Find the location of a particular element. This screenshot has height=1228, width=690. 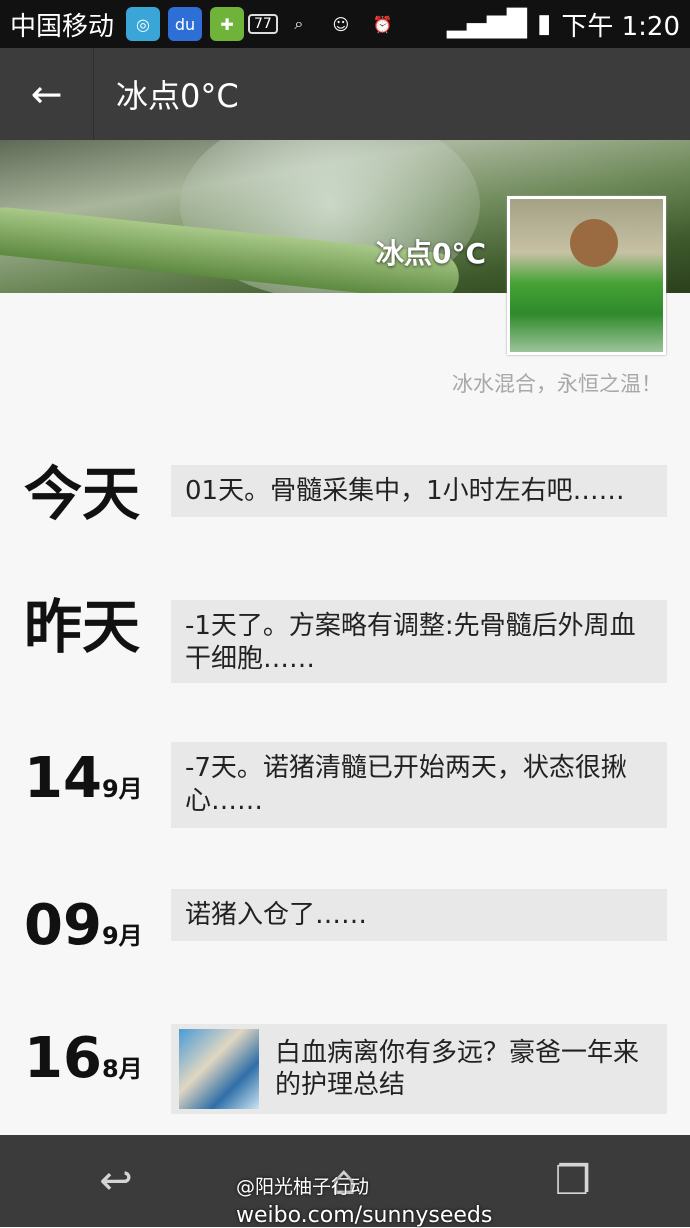

entry-date: 099月 is located at coordinates (83, 924).